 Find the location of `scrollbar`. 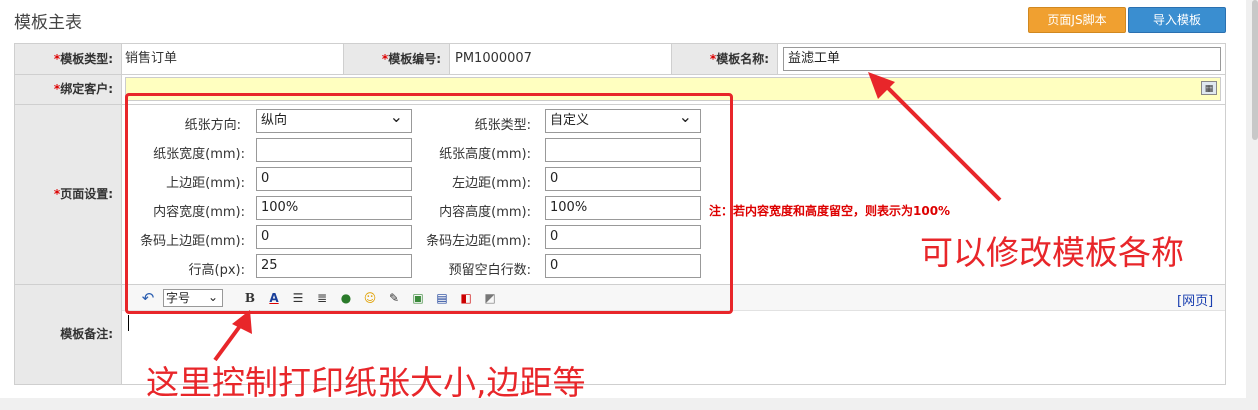

scrollbar is located at coordinates (1255, 70).